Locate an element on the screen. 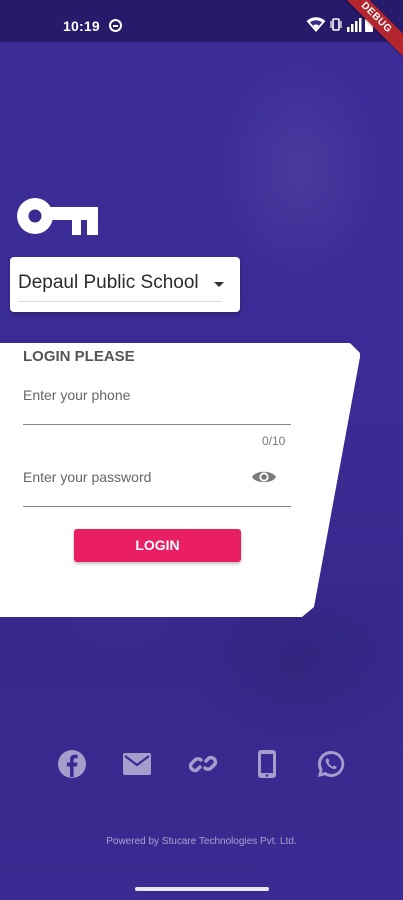  dropdown-arrow-icon is located at coordinates (219, 284).